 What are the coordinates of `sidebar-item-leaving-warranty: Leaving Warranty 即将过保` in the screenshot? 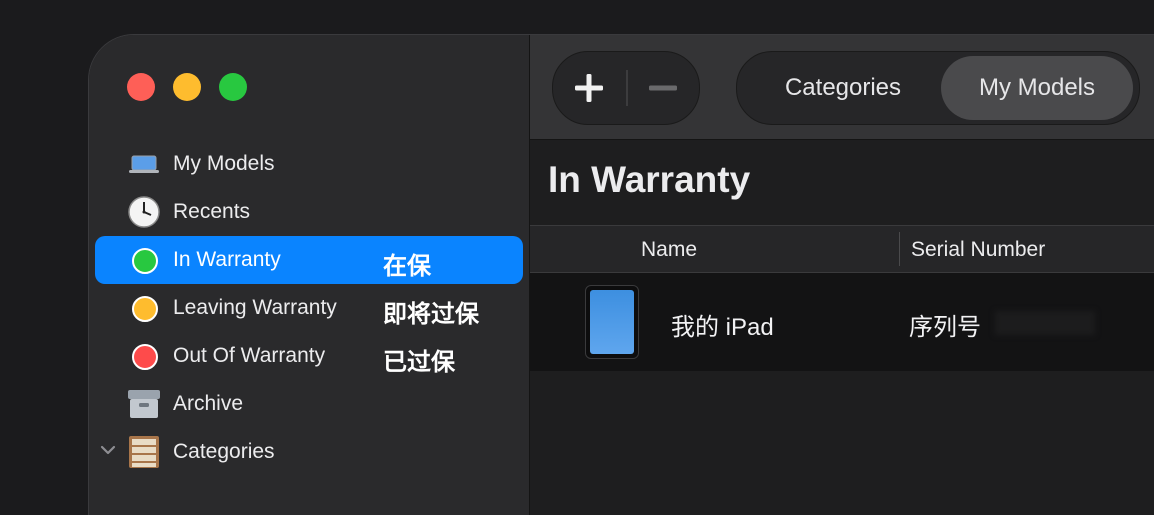 It's located at (309, 308).